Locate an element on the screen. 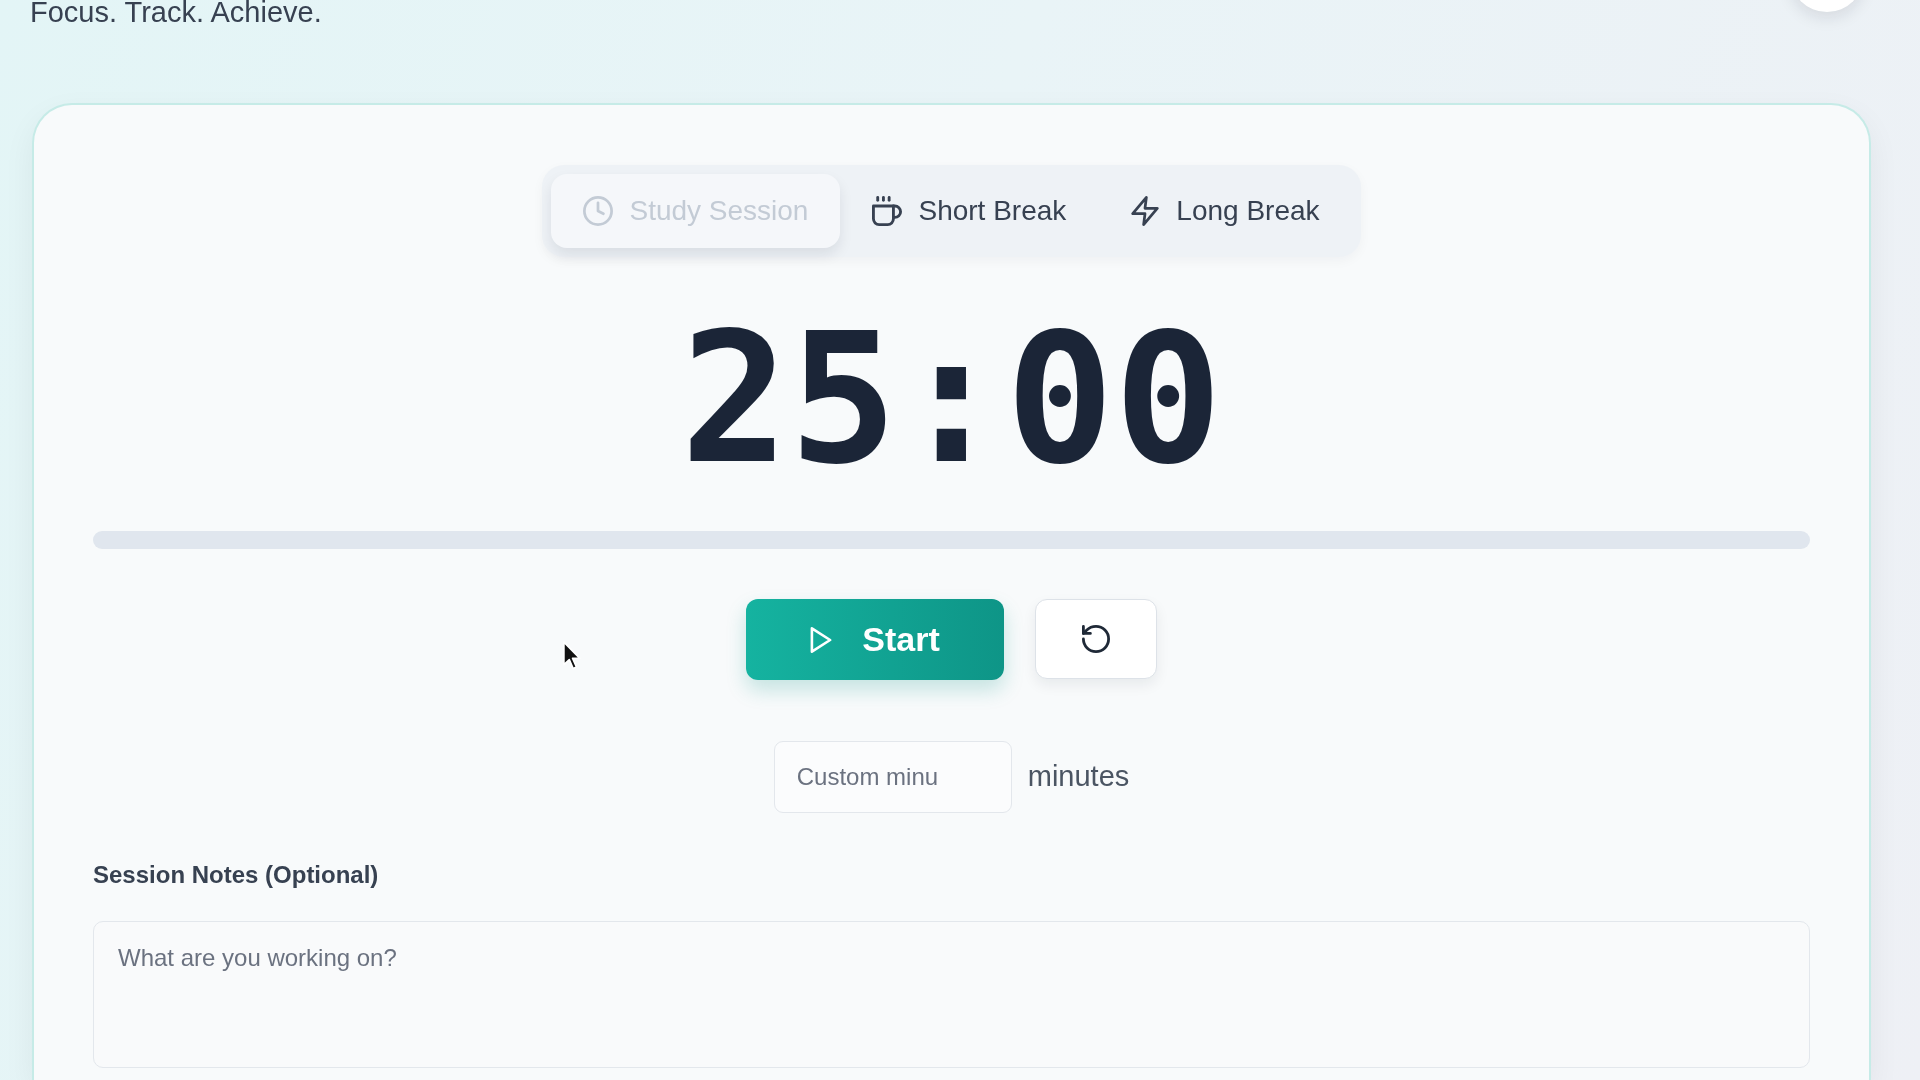 This screenshot has width=1920, height=1080. tagline: Focus. Track. Achieve. is located at coordinates (176, 13).